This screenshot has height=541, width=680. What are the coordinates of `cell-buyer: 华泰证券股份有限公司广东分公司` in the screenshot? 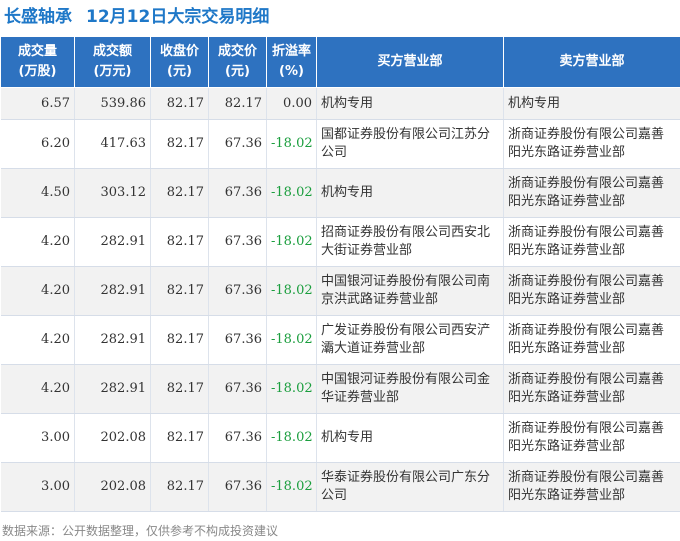 It's located at (410, 487).